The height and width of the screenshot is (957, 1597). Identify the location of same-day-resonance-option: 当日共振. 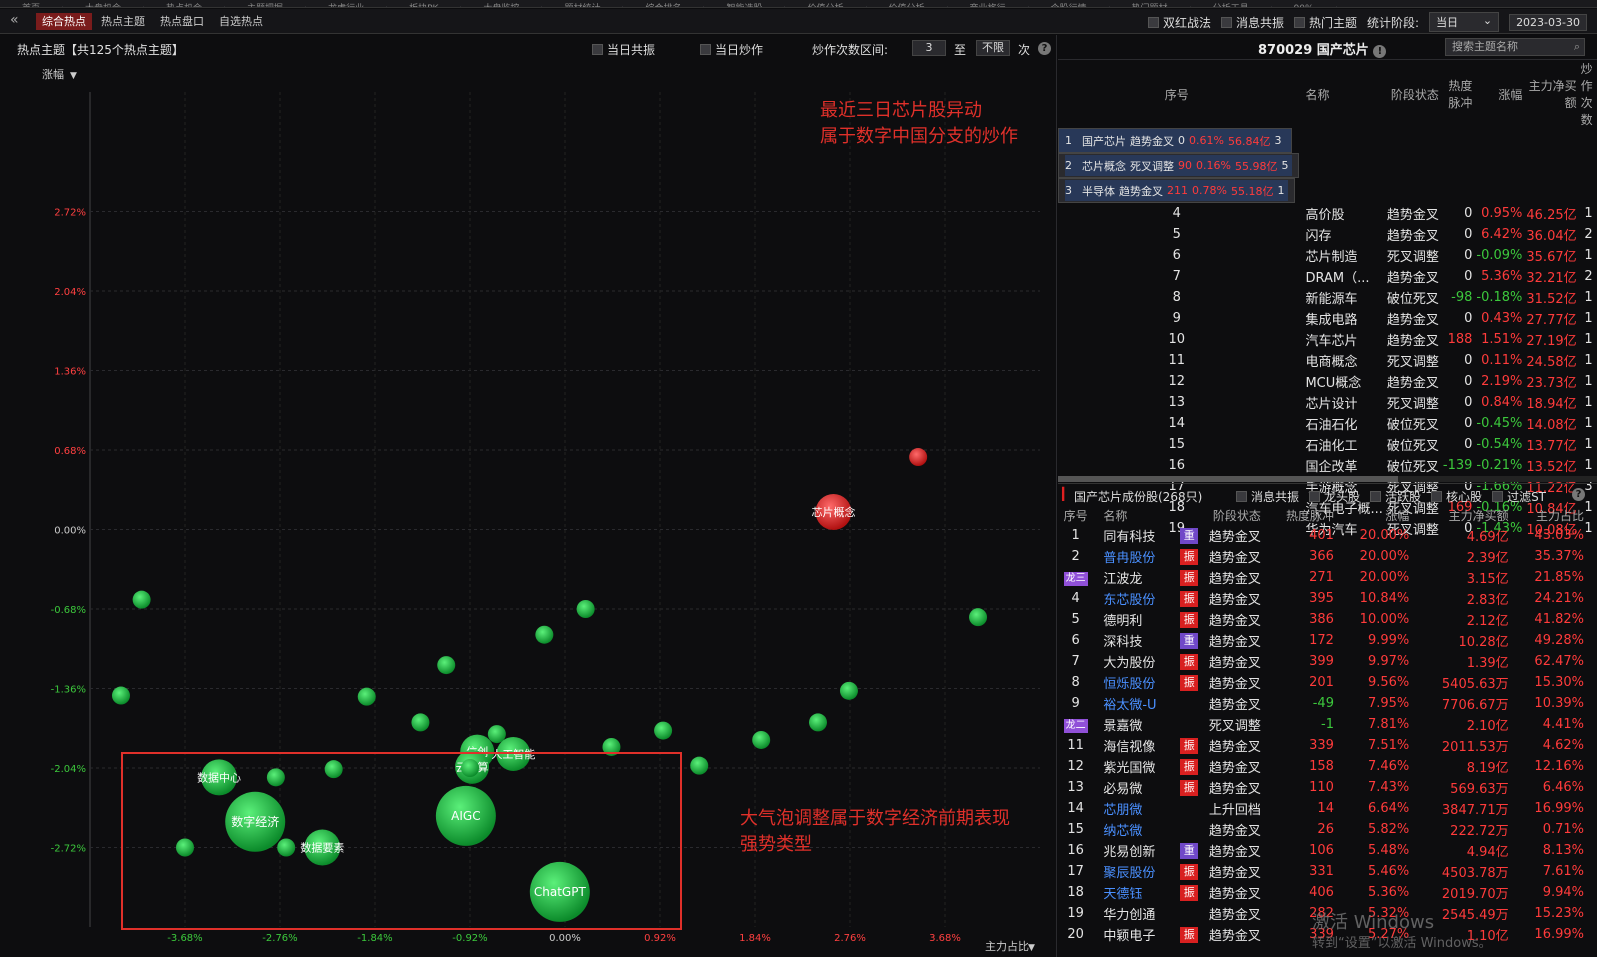
(623, 49).